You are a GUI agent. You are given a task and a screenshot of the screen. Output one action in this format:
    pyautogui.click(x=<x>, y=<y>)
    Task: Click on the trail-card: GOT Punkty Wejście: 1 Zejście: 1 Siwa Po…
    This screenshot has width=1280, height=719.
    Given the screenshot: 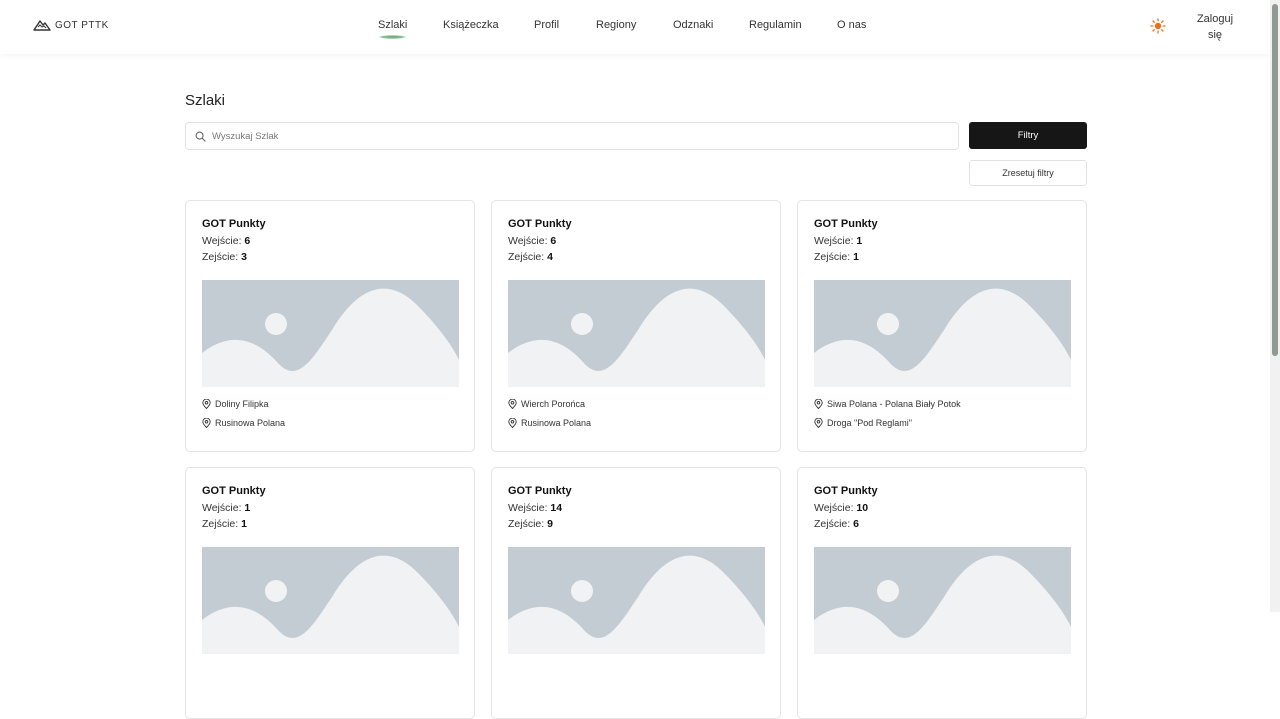 What is the action you would take?
    pyautogui.click(x=942, y=326)
    